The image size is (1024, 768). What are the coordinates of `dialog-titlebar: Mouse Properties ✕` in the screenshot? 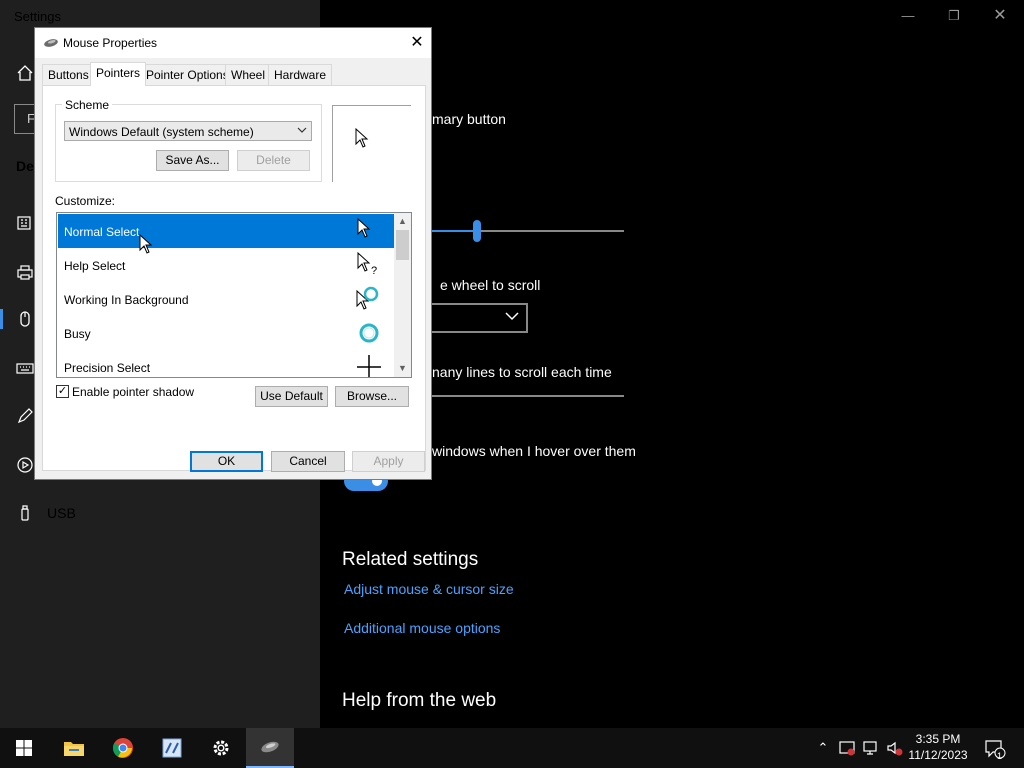 It's located at (233, 43).